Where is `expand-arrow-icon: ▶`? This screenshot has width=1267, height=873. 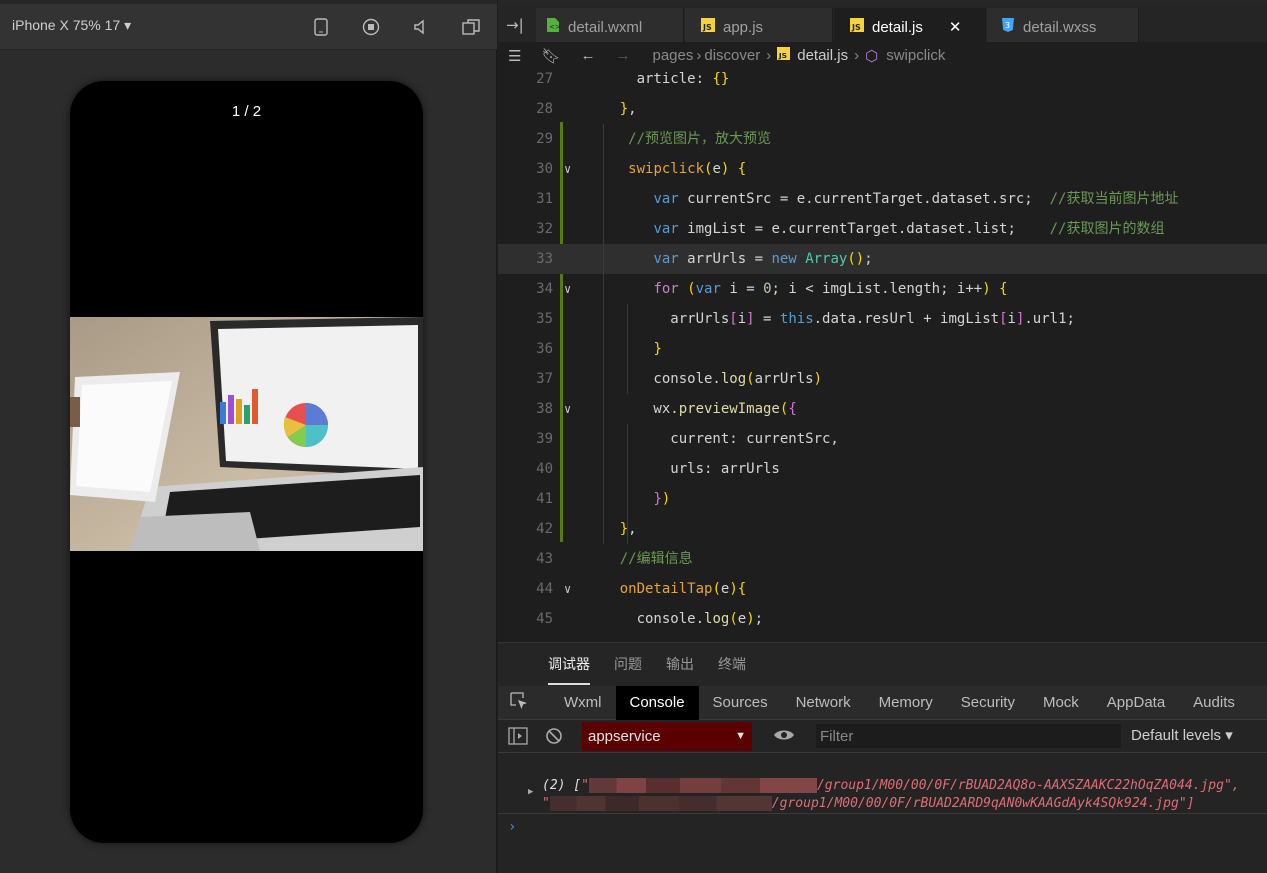 expand-arrow-icon: ▶ is located at coordinates (530, 792).